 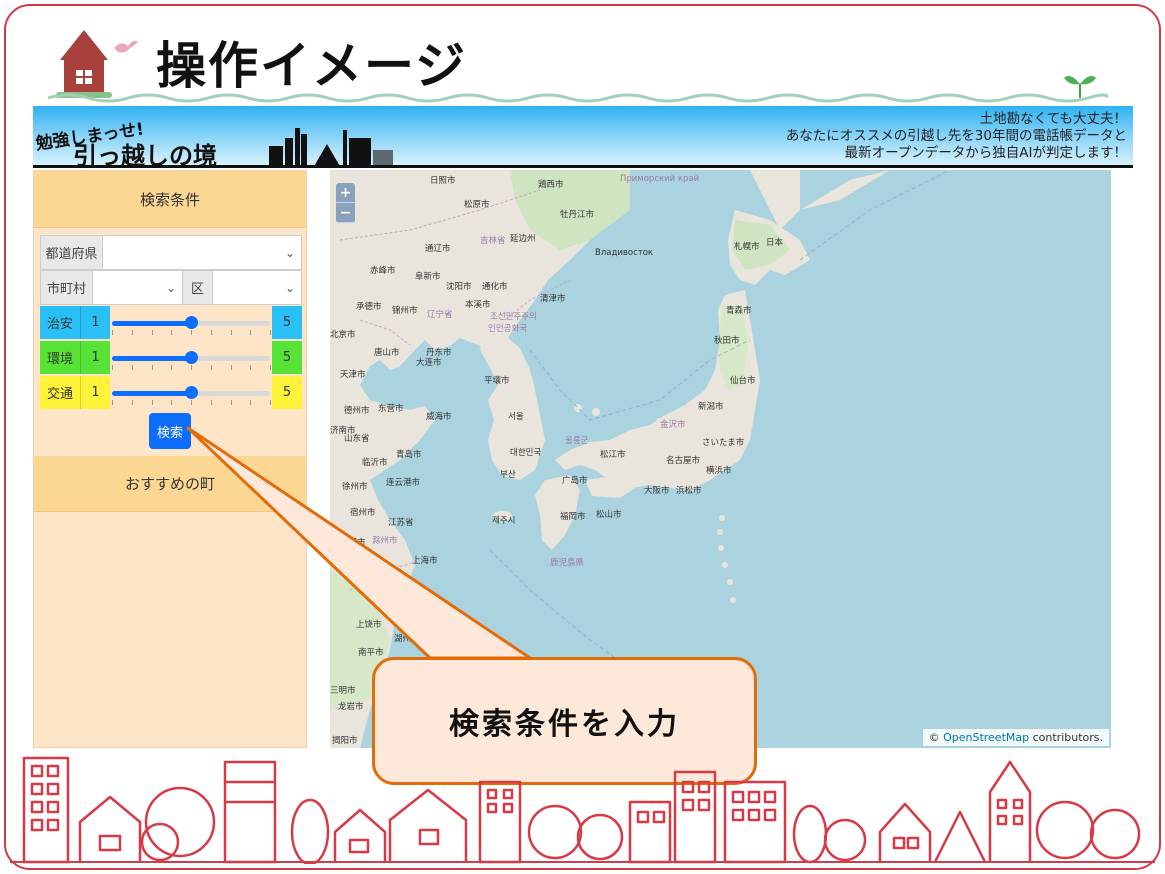 I want to click on town-border-illustration, so click(x=582, y=810).